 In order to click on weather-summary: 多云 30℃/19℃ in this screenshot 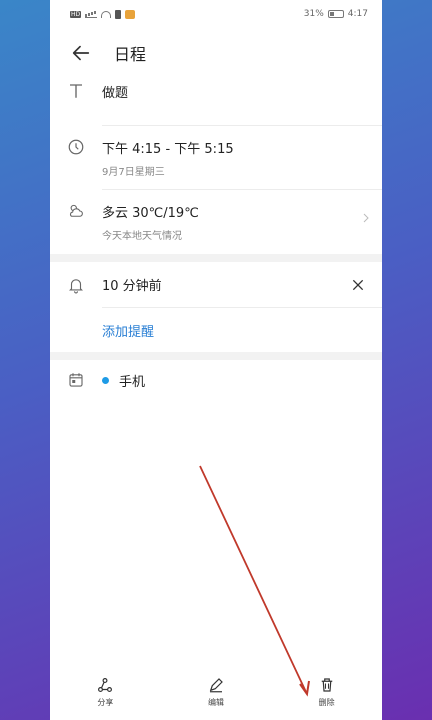, I will do `click(150, 213)`.